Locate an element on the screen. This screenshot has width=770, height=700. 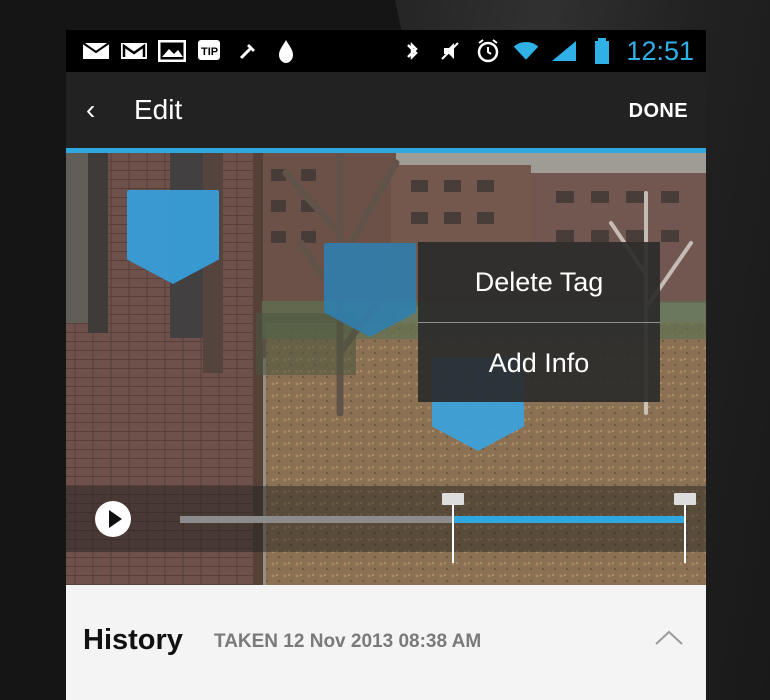
drop-icon is located at coordinates (286, 51).